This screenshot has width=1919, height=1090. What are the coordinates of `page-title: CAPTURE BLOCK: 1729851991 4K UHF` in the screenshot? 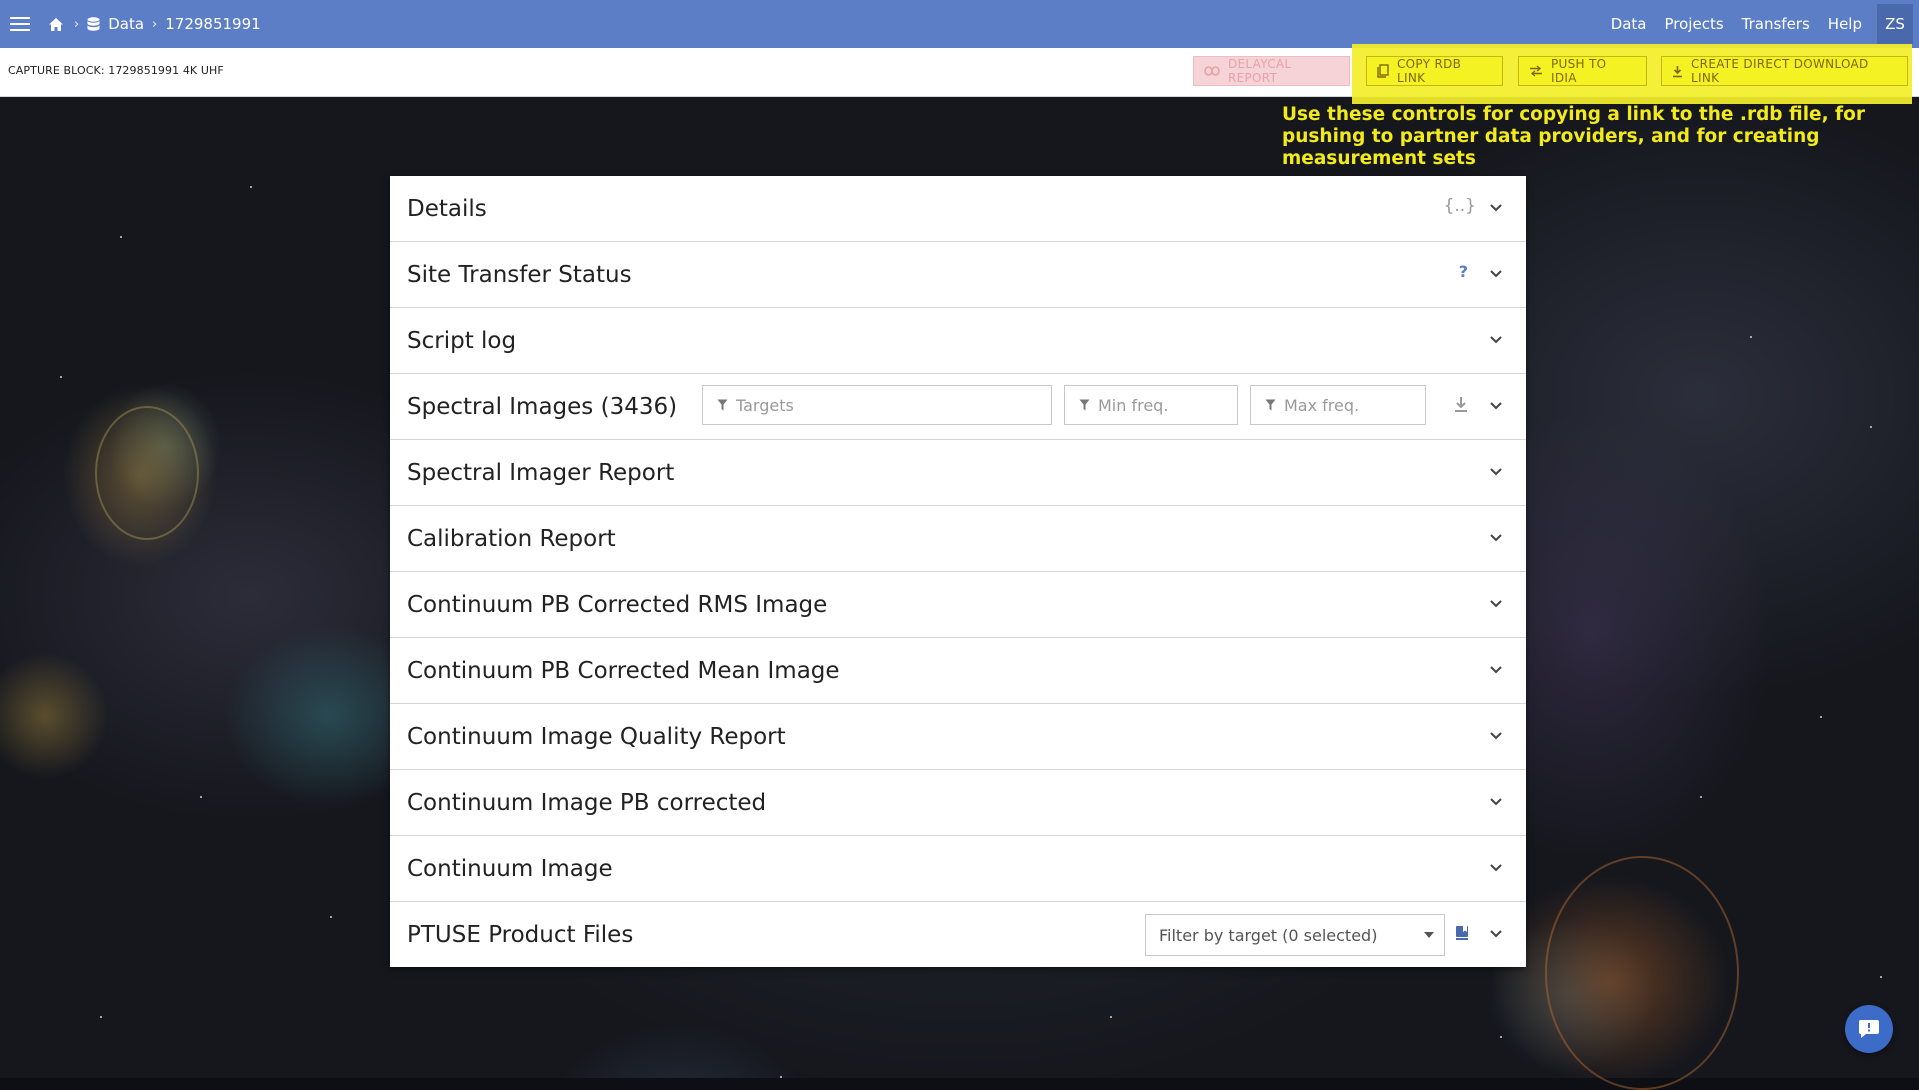 It's located at (116, 70).